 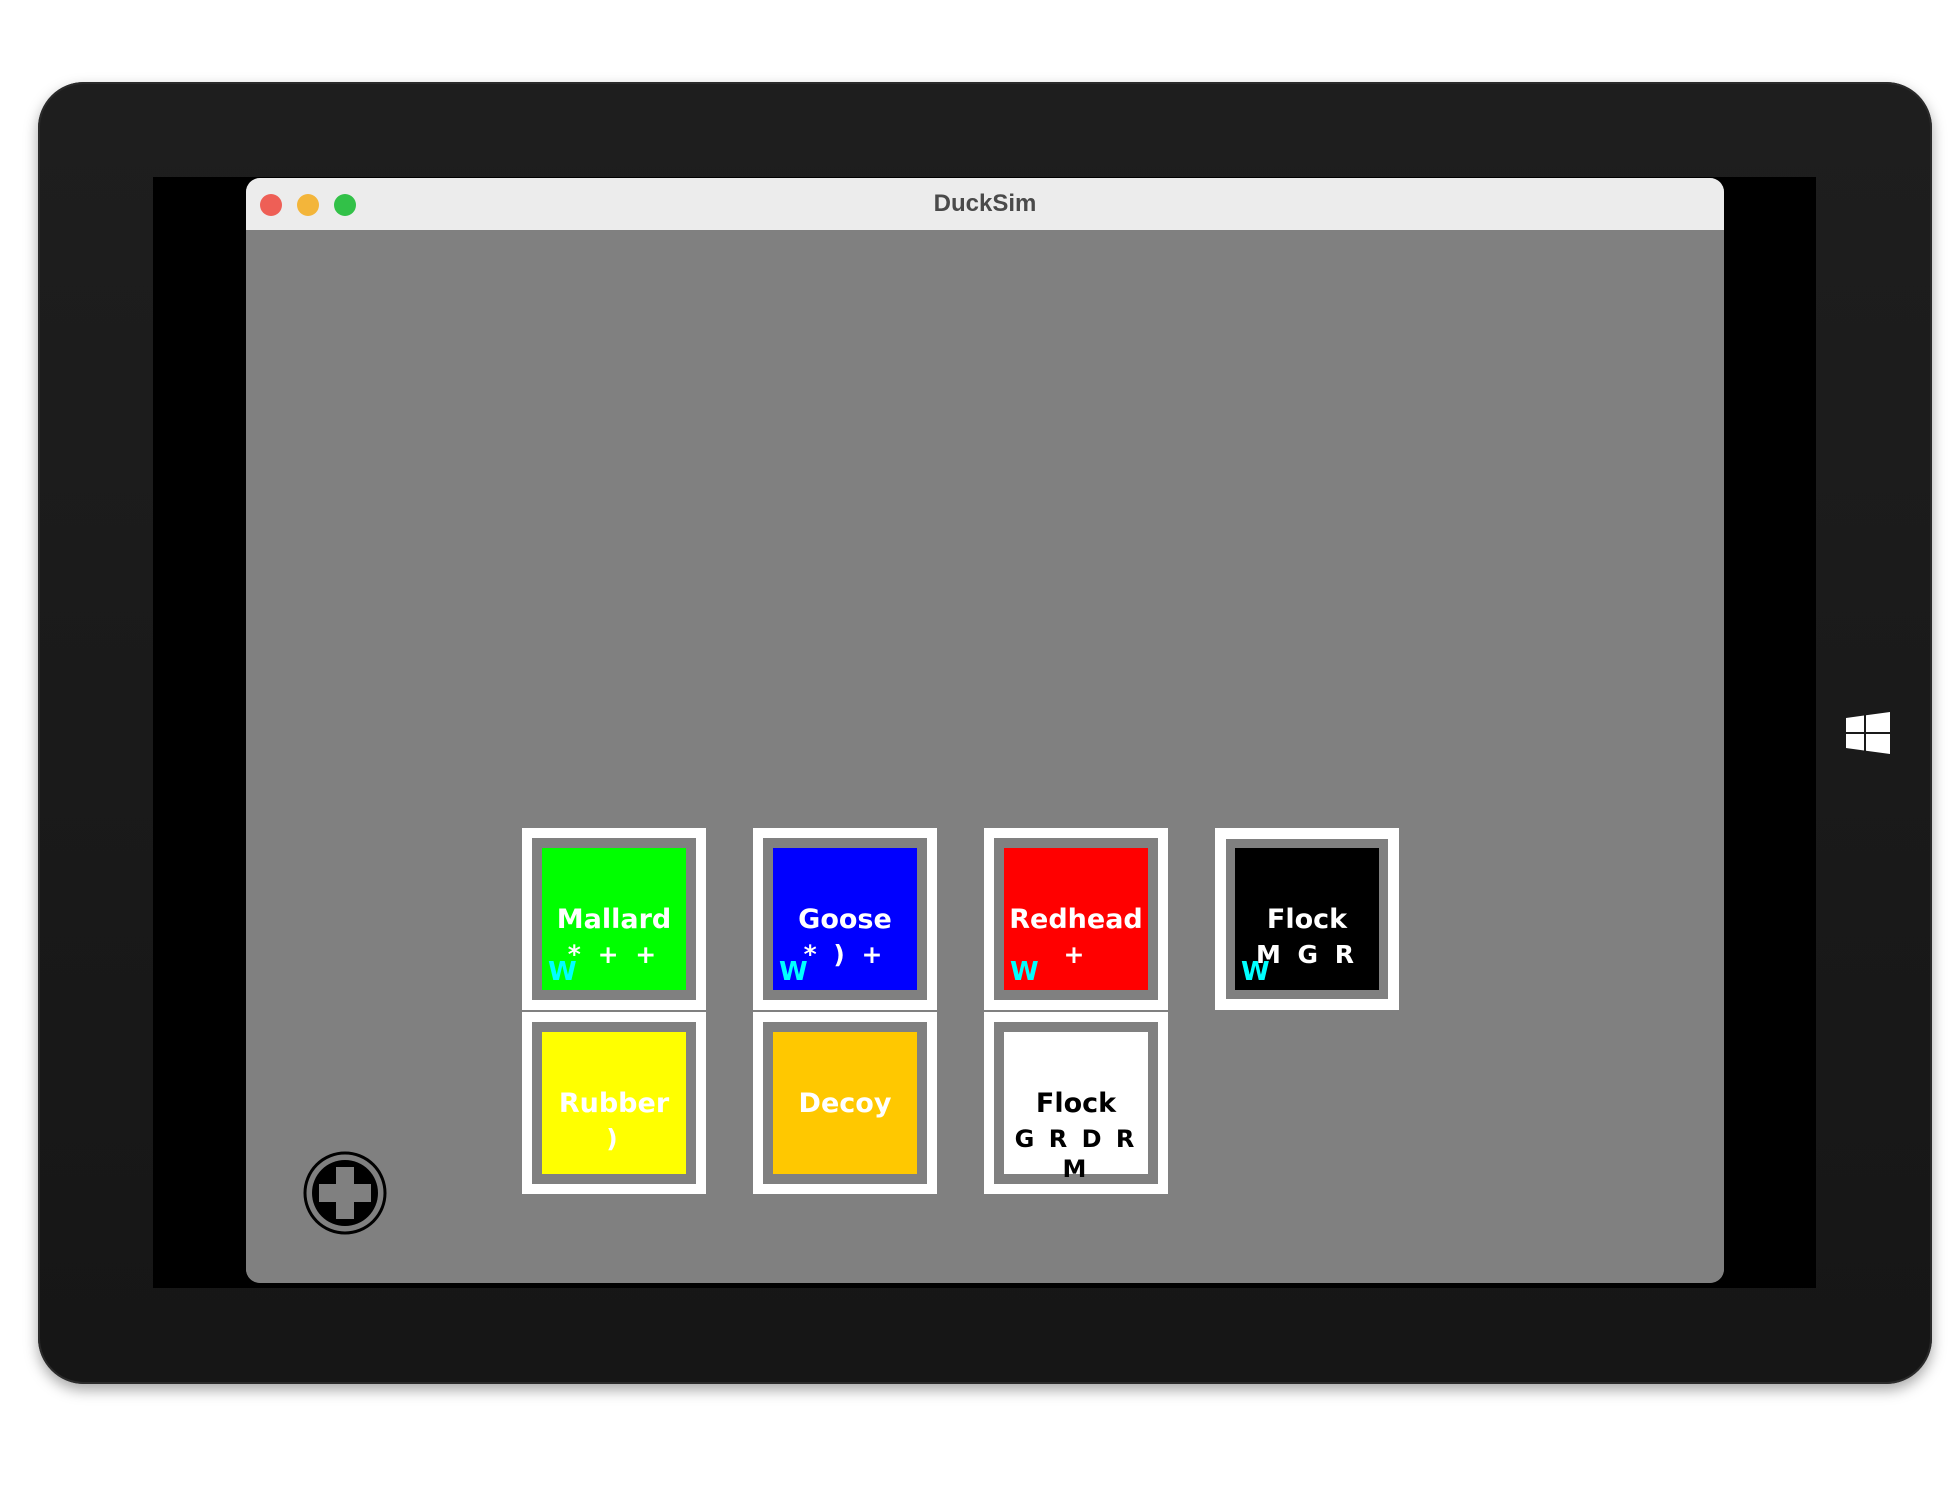 I want to click on duck-card-goose: Goose * ) + W, so click(x=845, y=919).